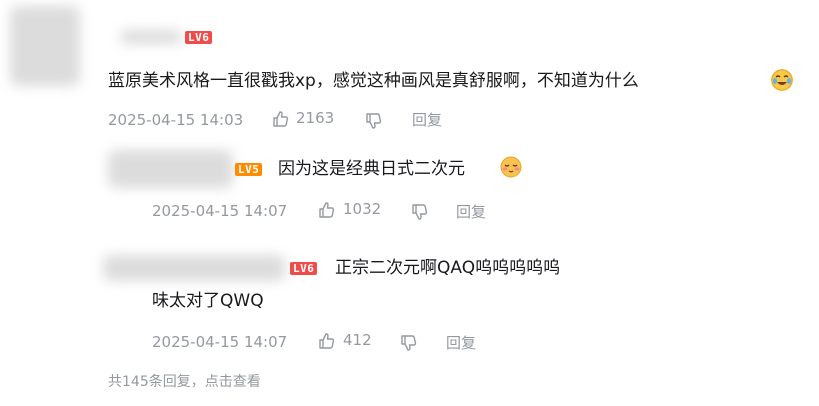  What do you see at coordinates (782, 80) in the screenshot?
I see `crying-laughing-emoji` at bounding box center [782, 80].